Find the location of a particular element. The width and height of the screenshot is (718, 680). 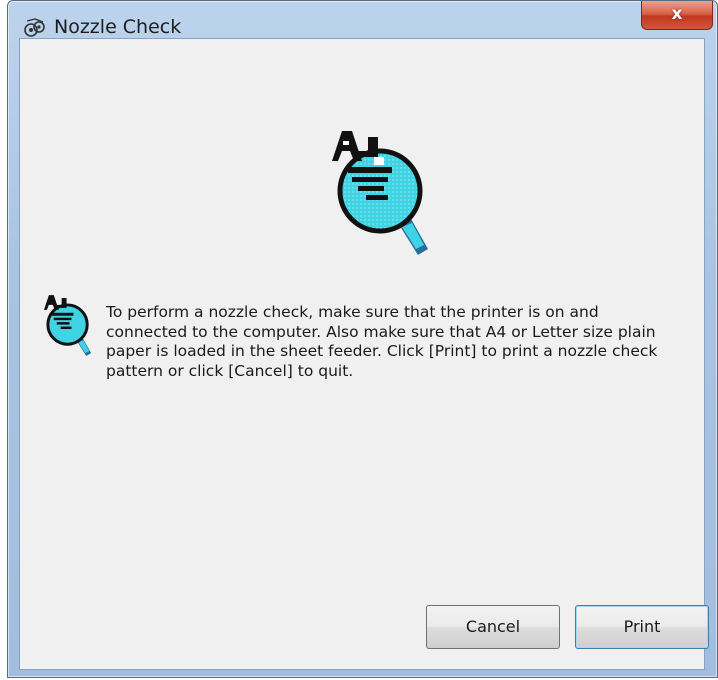

printer-utility-icon is located at coordinates (34, 27).